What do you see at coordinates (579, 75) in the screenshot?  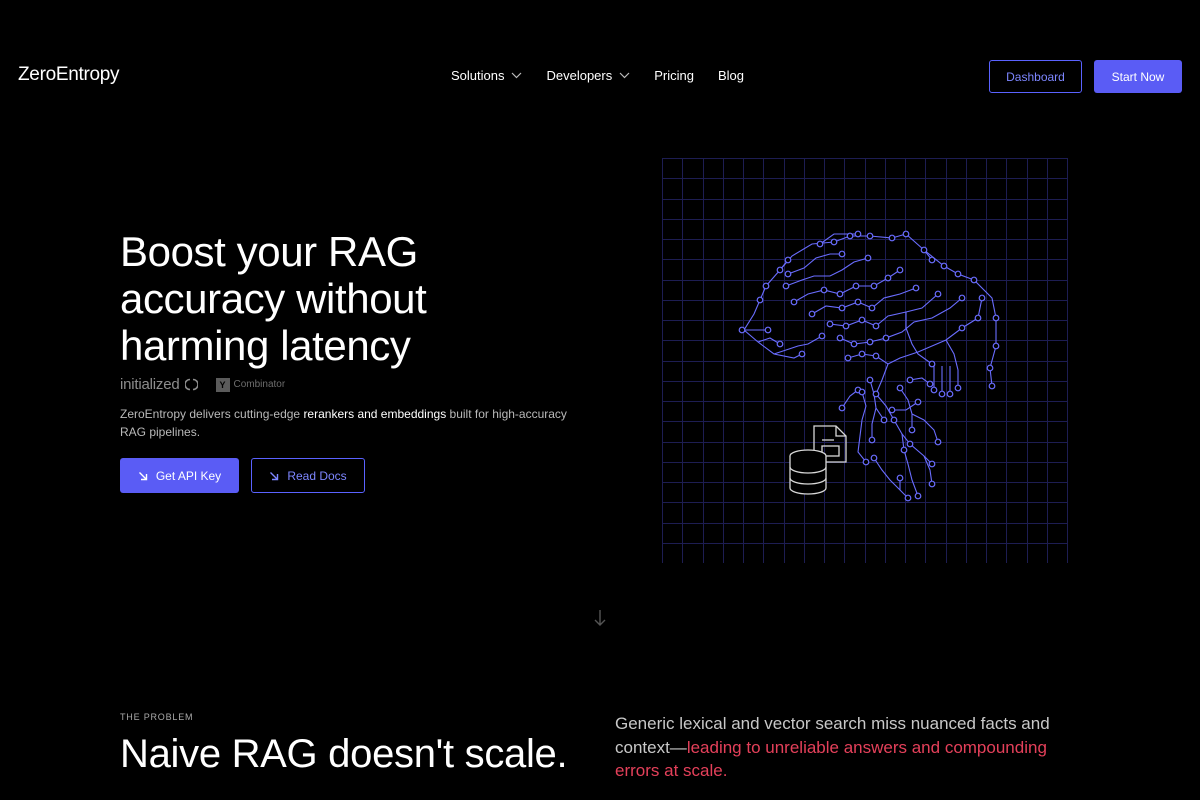 I see `nav-item-label: Developers` at bounding box center [579, 75].